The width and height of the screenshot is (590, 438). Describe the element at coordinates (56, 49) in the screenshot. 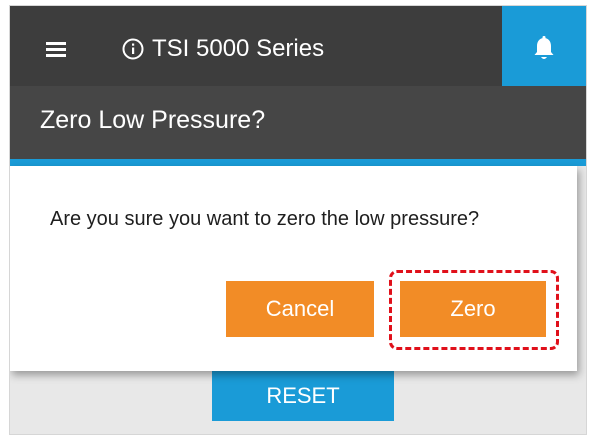

I see `hamburger-menu-icon` at that location.